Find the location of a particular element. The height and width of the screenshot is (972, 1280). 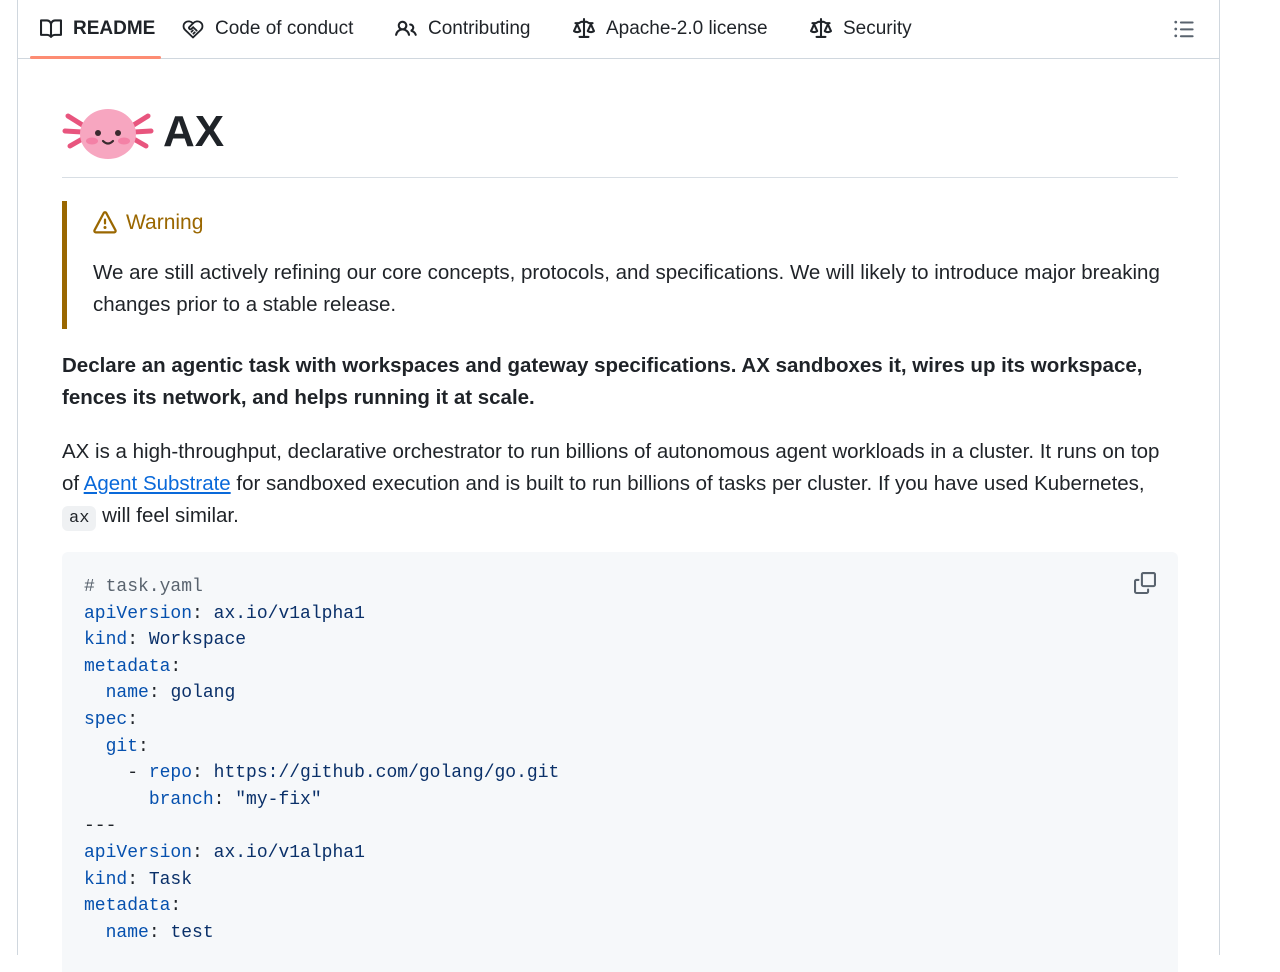

code-line: - repo: https://github.com/golang/go.git is located at coordinates (321, 773).